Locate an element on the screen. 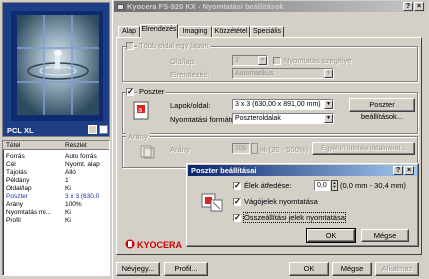 This screenshot has height=279, width=429. poster-icon: a is located at coordinates (142, 111).